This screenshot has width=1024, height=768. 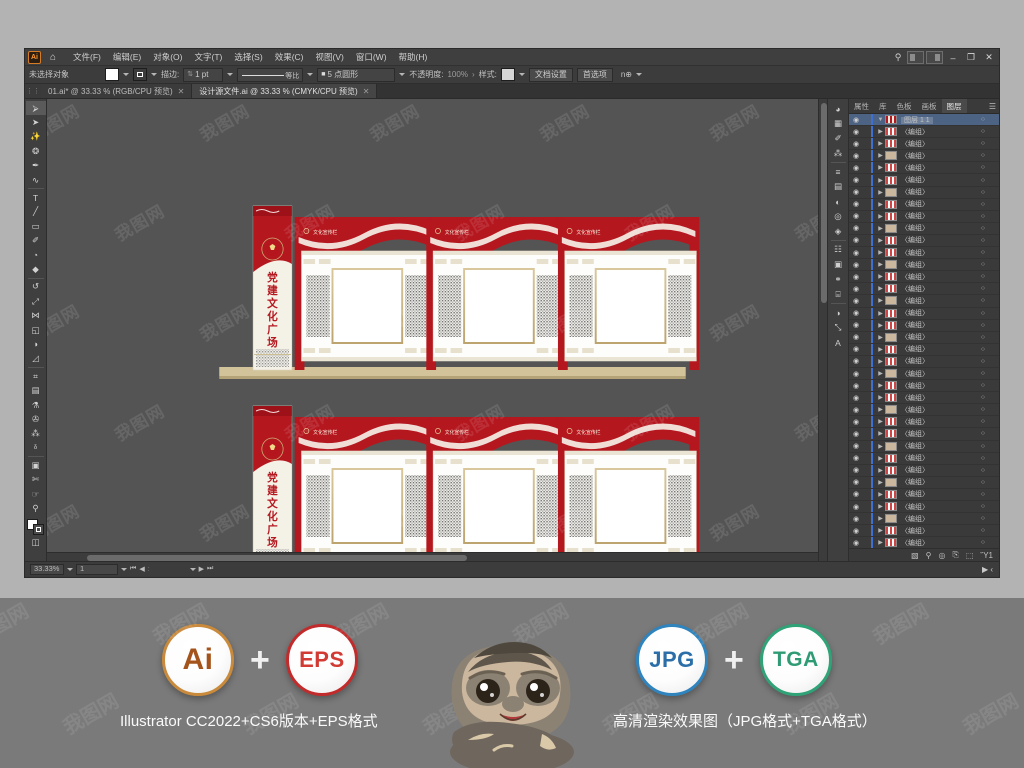 What do you see at coordinates (402, 74) in the screenshot?
I see `brush-chevron-down-icon` at bounding box center [402, 74].